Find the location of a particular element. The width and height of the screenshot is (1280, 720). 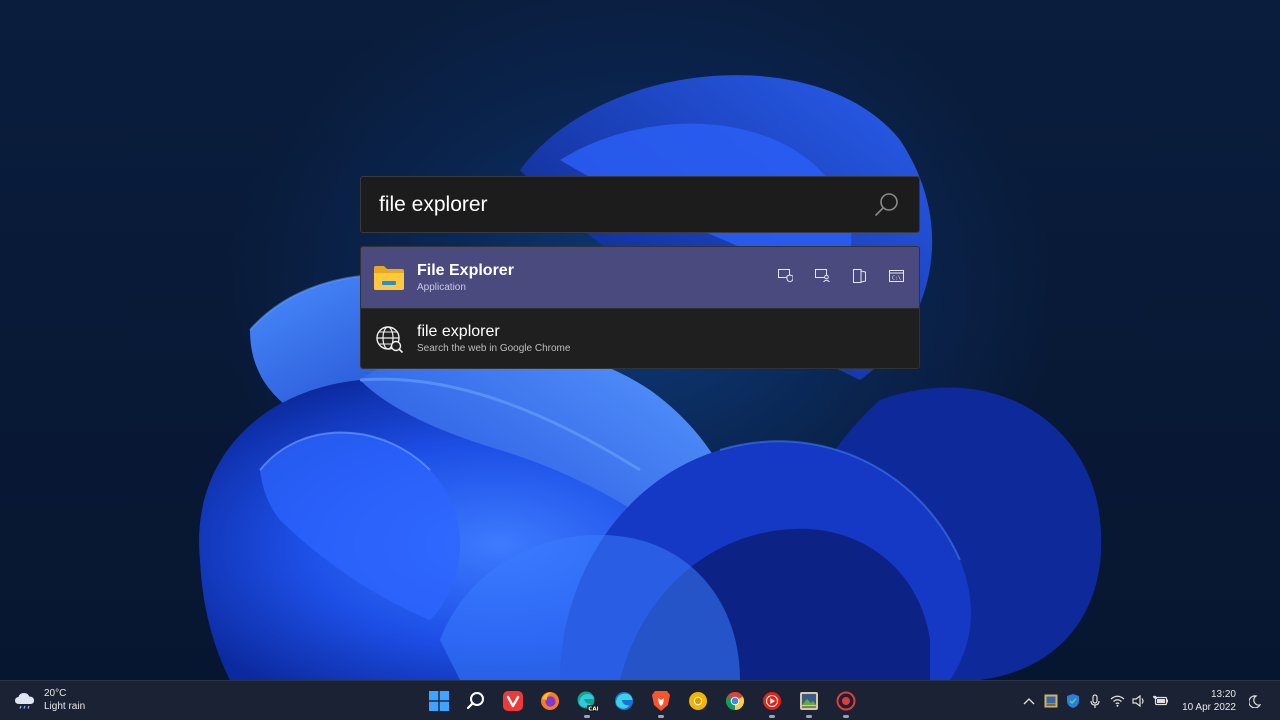

cloud-rain-icon is located at coordinates (24, 701).